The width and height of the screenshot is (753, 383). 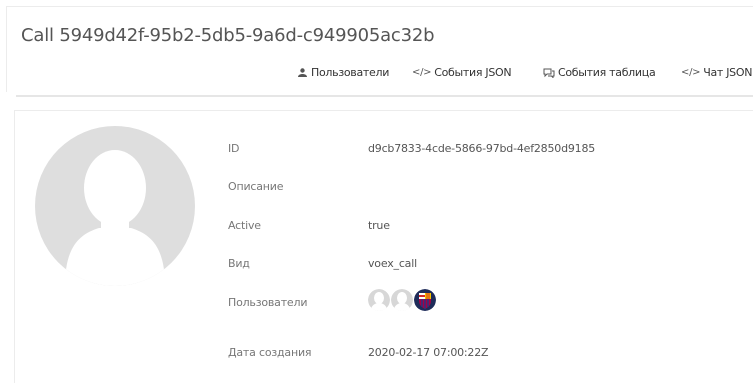 What do you see at coordinates (482, 148) in the screenshot?
I see `field-value: d9cb7833-4cde-5866-97bd-4ef2850d9185` at bounding box center [482, 148].